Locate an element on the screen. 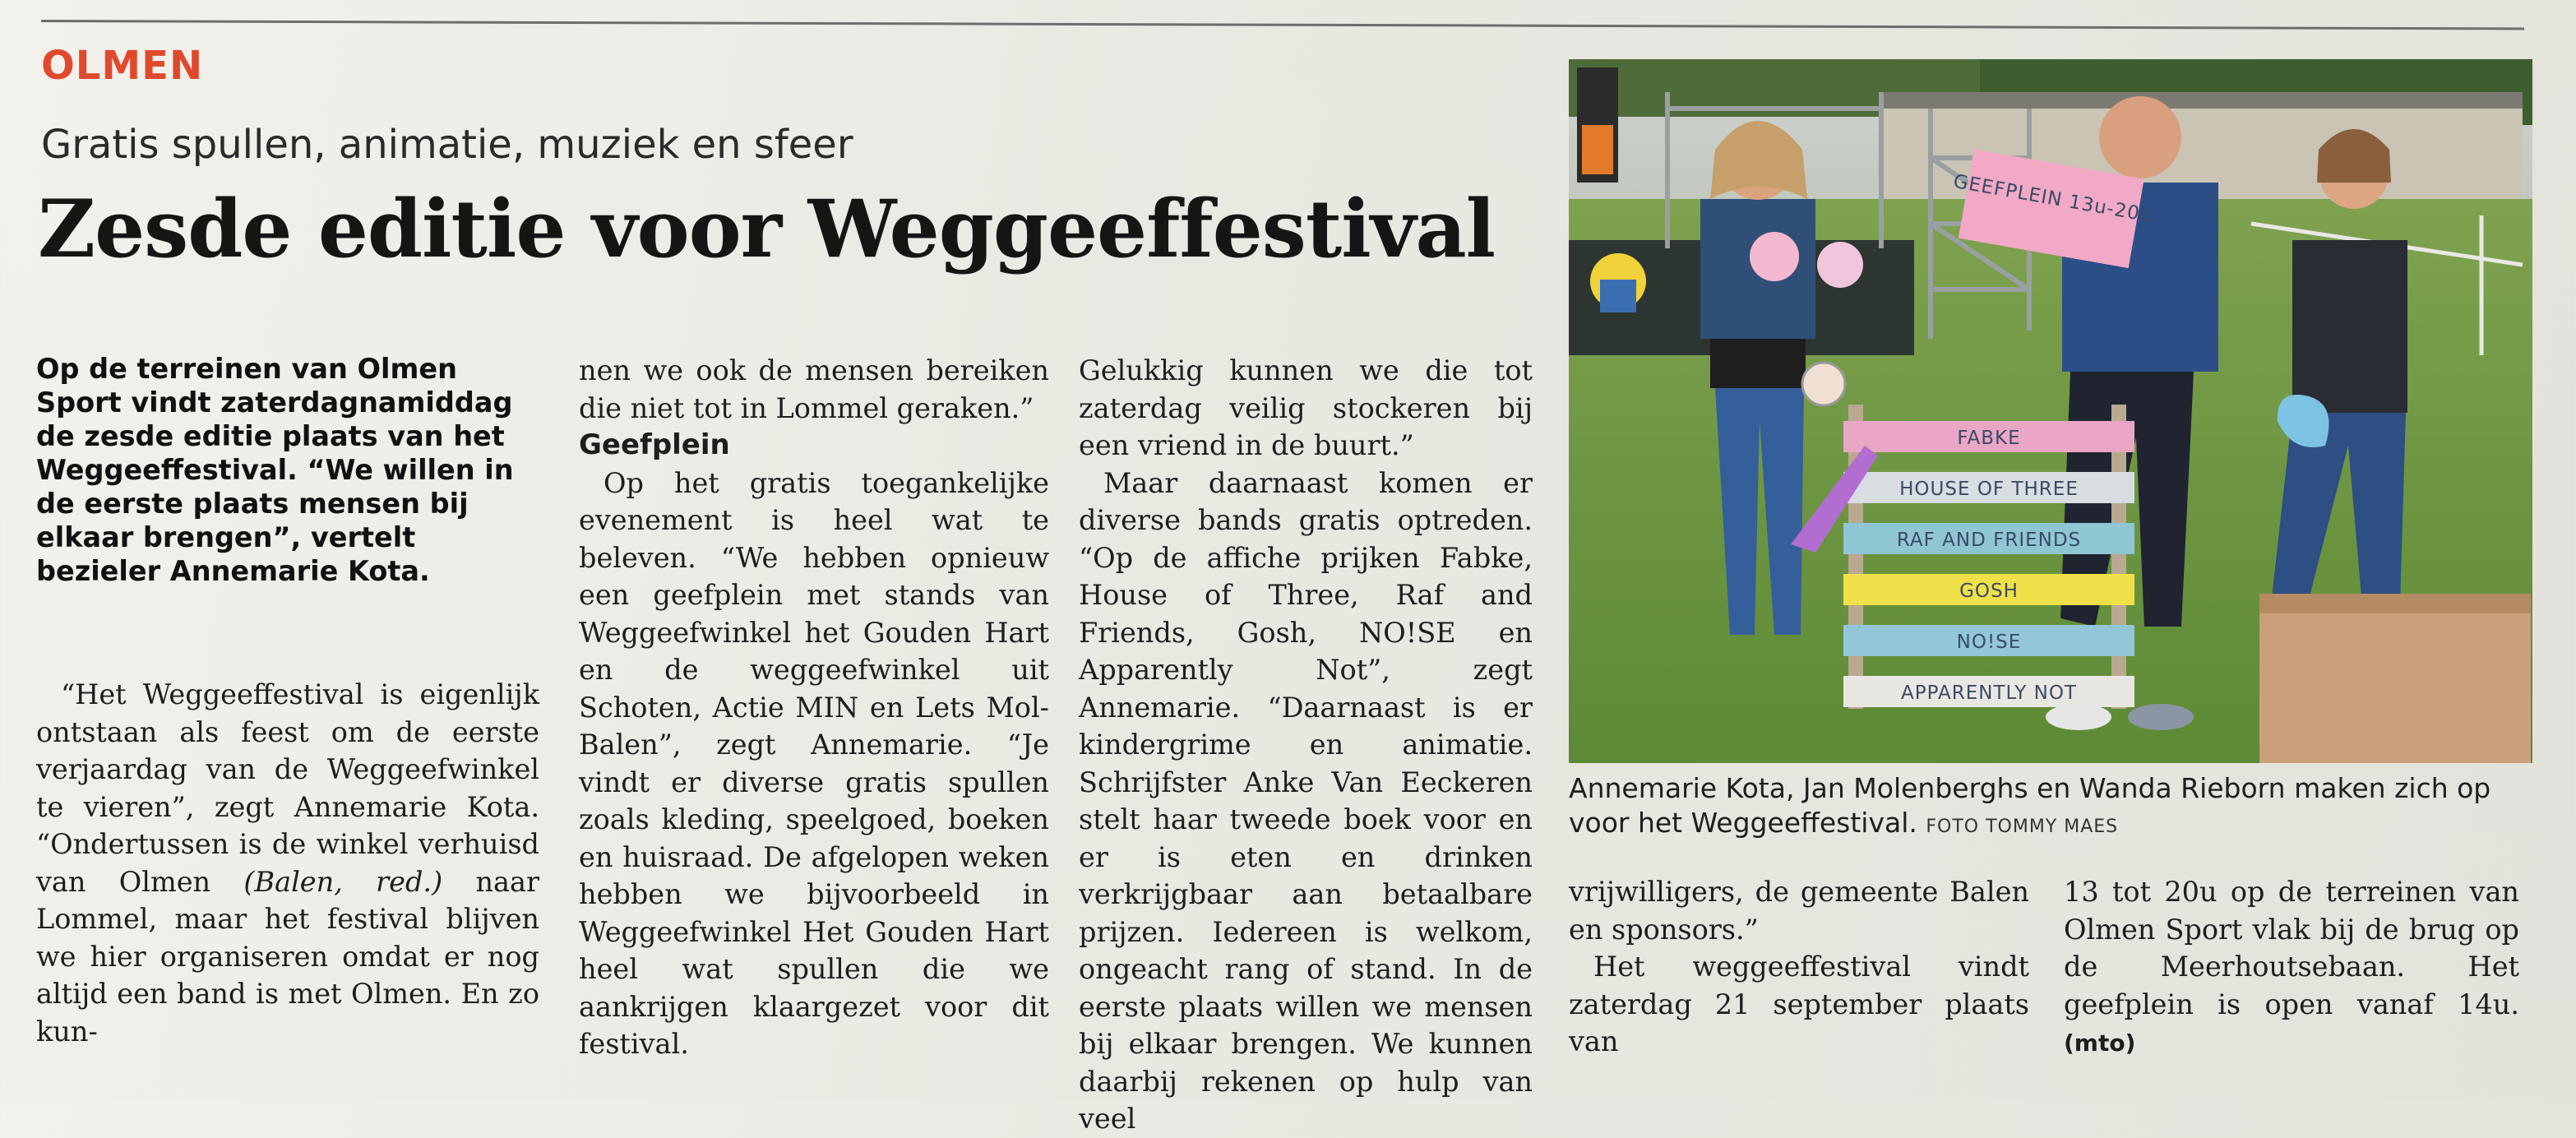 The width and height of the screenshot is (2576, 1138). sign-board-label: NO!SE is located at coordinates (1989, 642).